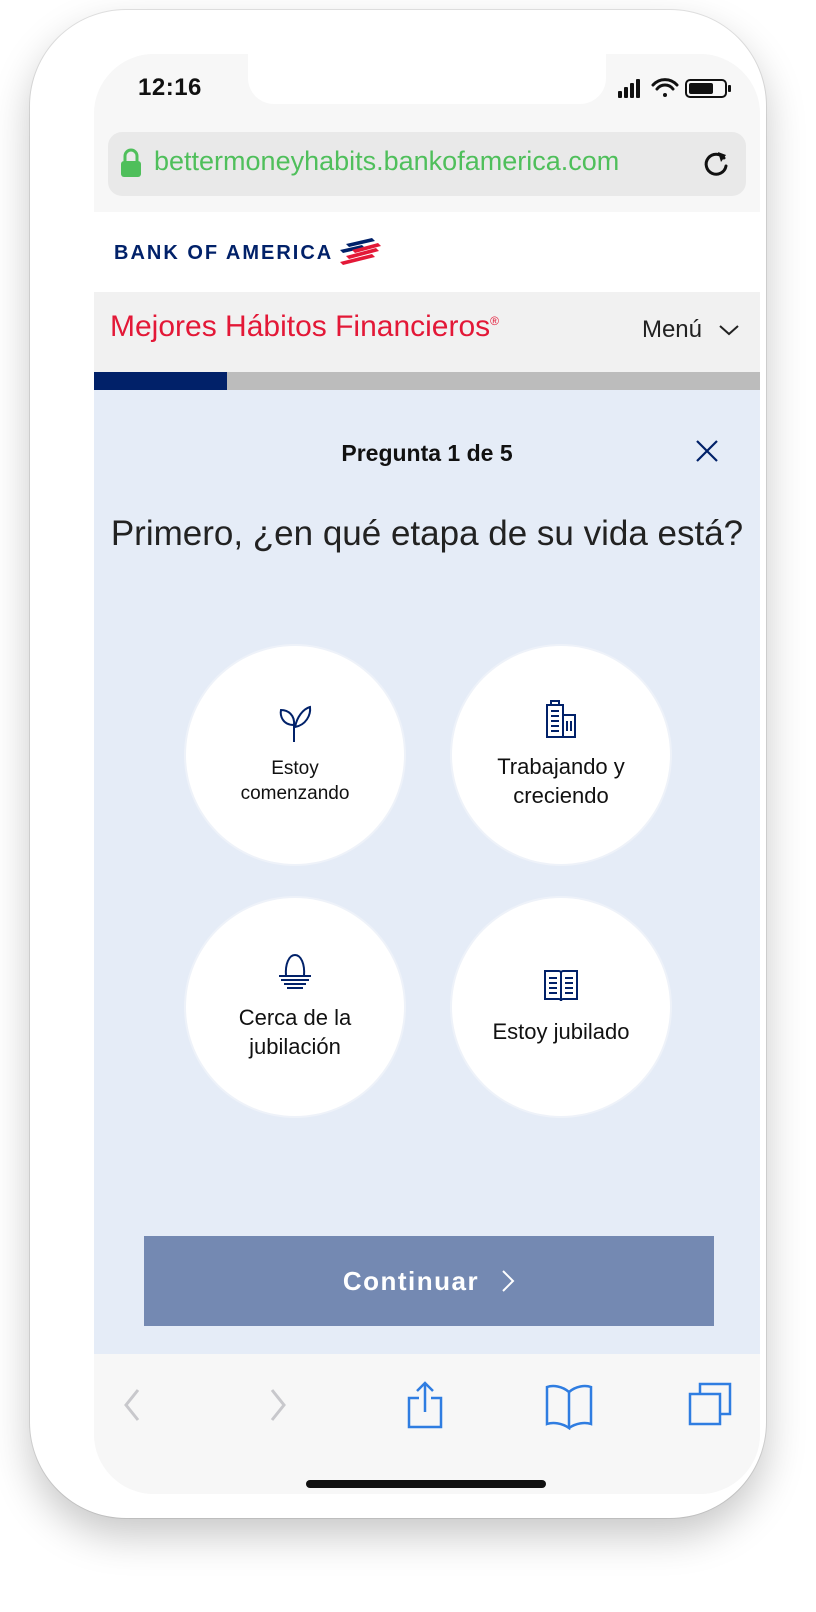 The width and height of the screenshot is (816, 1612). I want to click on signal-icon, so click(629, 88).